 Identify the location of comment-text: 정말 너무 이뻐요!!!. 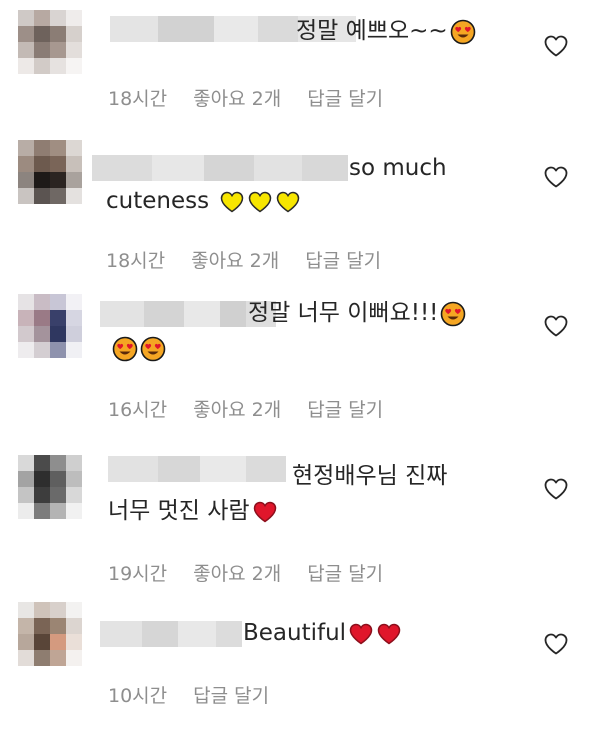
(357, 313).